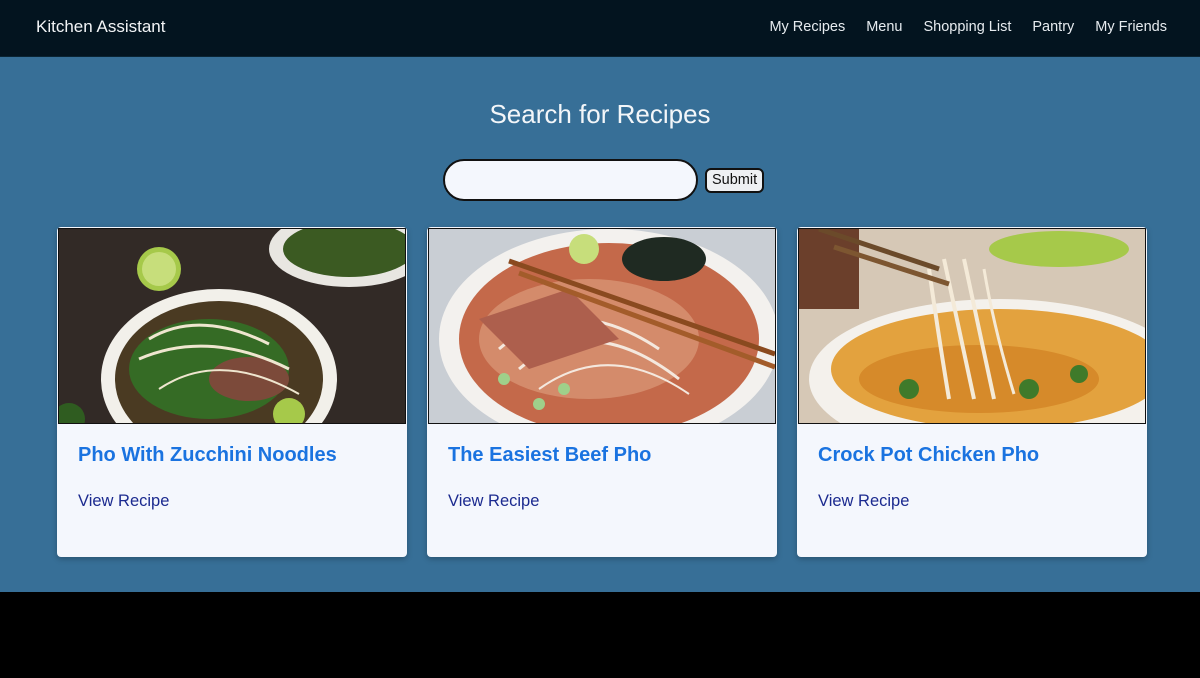 Image resolution: width=1200 pixels, height=678 pixels. I want to click on nav-item-menu: Menu, so click(884, 27).